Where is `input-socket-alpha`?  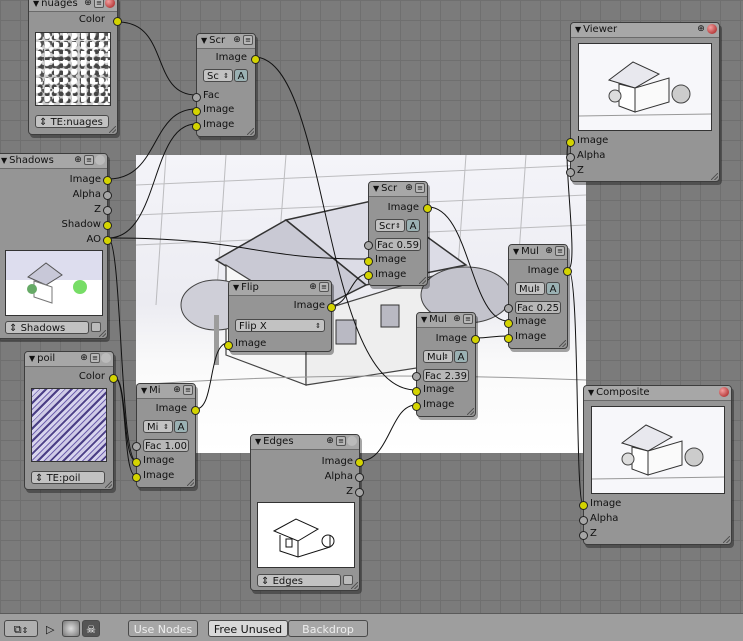 input-socket-alpha is located at coordinates (570, 157).